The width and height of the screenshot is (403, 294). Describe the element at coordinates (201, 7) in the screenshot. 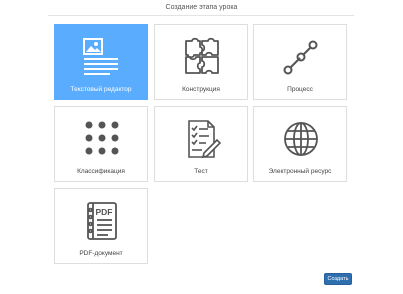

I see `dialog-title: Создание этапа урока` at that location.